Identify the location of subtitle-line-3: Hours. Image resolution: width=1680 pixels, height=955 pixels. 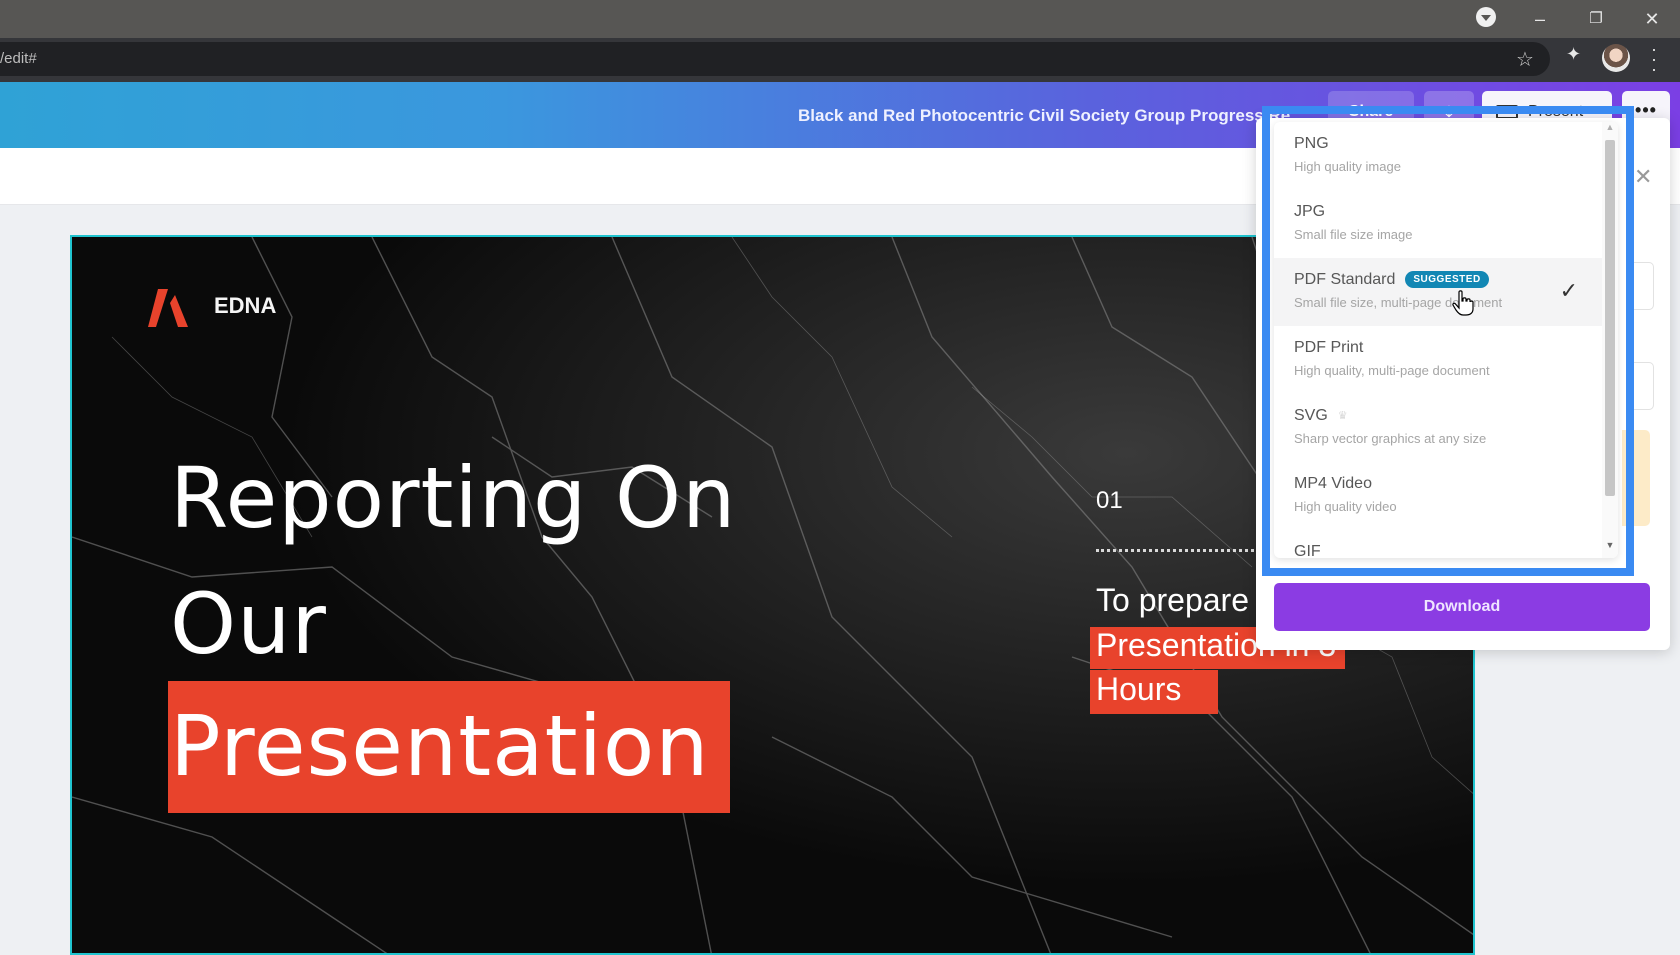
(1138, 689).